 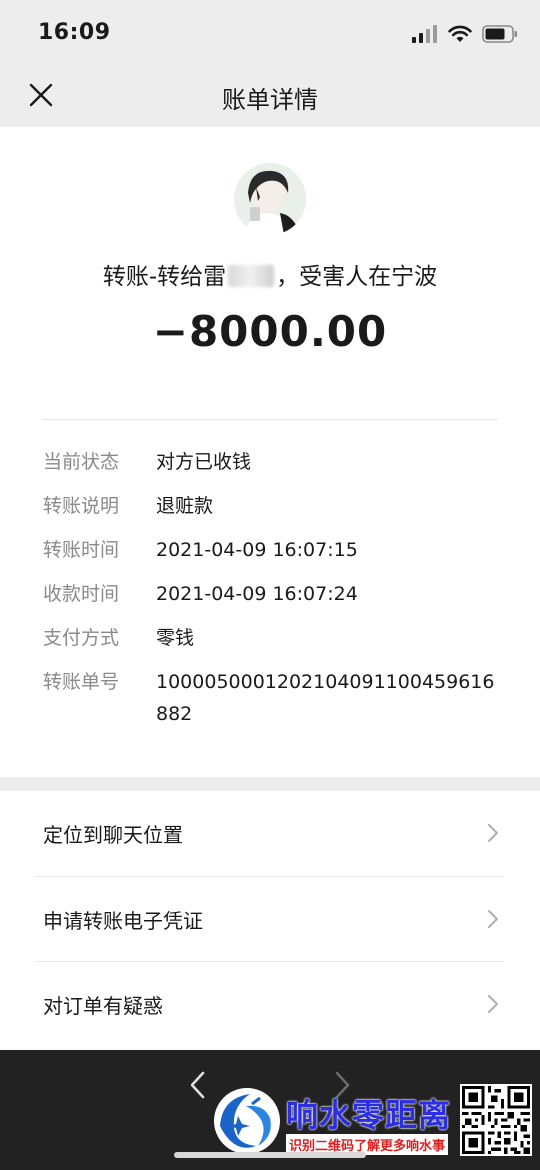 What do you see at coordinates (81, 682) in the screenshot?
I see `detail-label: 转账单号` at bounding box center [81, 682].